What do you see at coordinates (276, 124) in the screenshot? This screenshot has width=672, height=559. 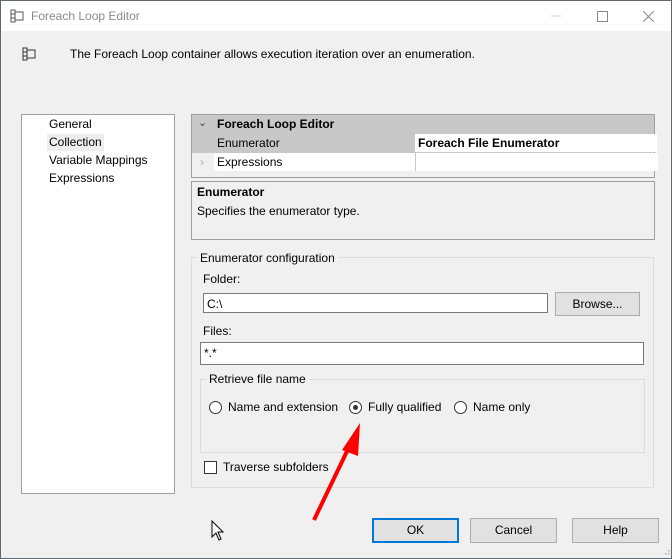 I see `category-label: Foreach Loop Editor` at bounding box center [276, 124].